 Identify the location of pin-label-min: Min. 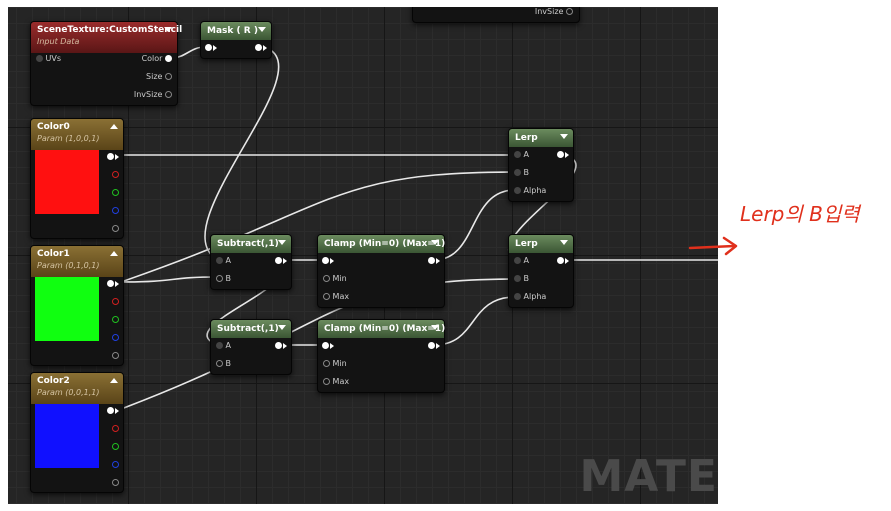
(339, 363).